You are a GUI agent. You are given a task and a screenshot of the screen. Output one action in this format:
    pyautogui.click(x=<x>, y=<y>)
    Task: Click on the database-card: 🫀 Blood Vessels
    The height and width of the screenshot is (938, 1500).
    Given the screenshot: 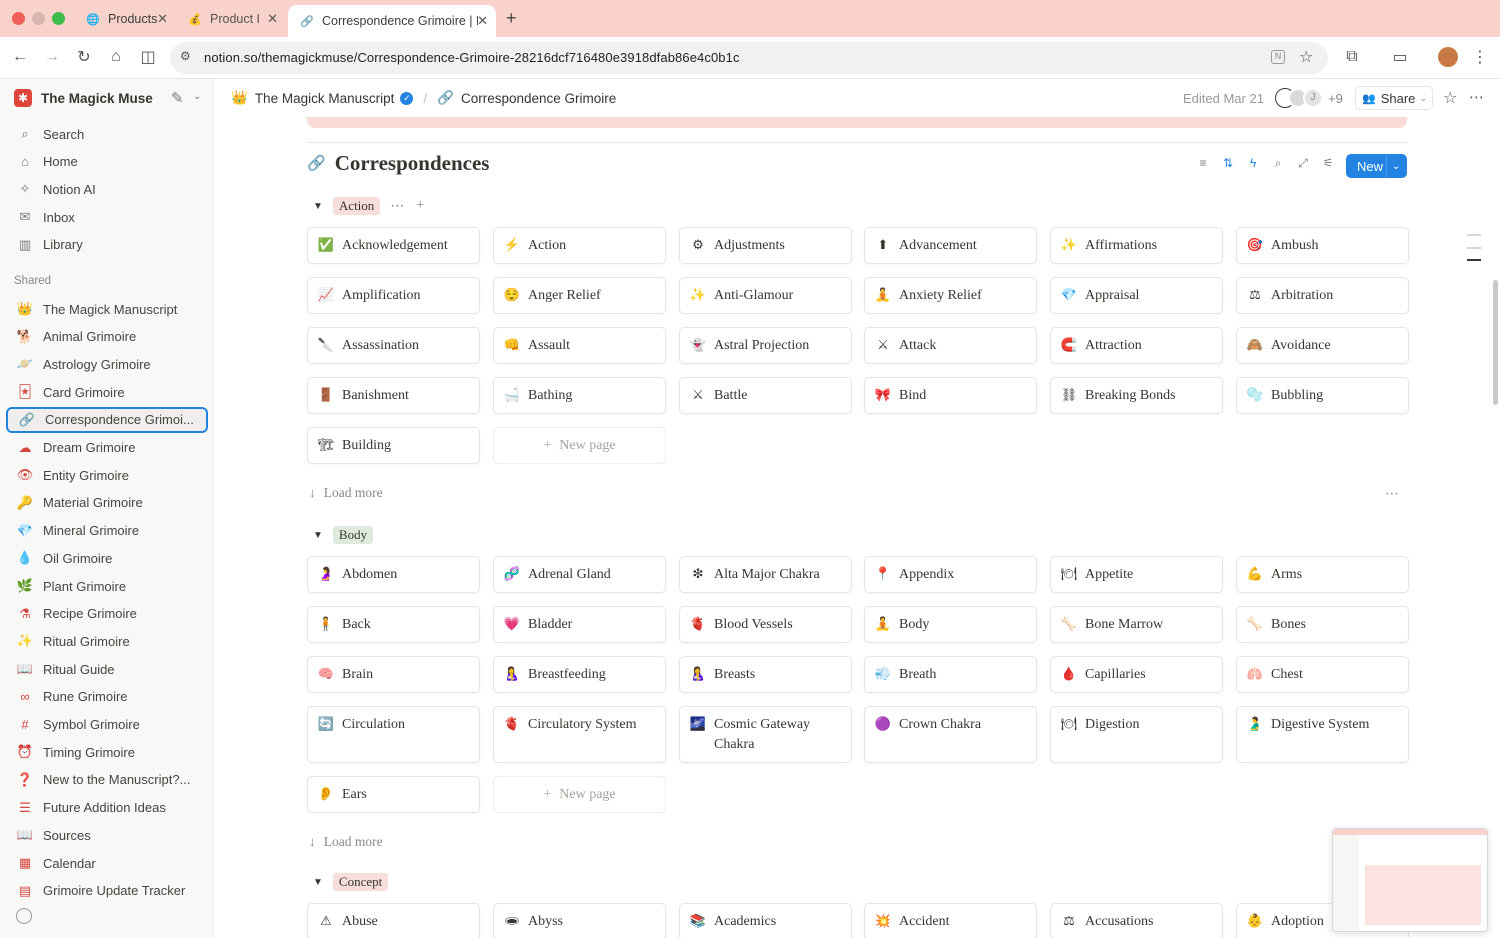 What is the action you would take?
    pyautogui.click(x=765, y=624)
    